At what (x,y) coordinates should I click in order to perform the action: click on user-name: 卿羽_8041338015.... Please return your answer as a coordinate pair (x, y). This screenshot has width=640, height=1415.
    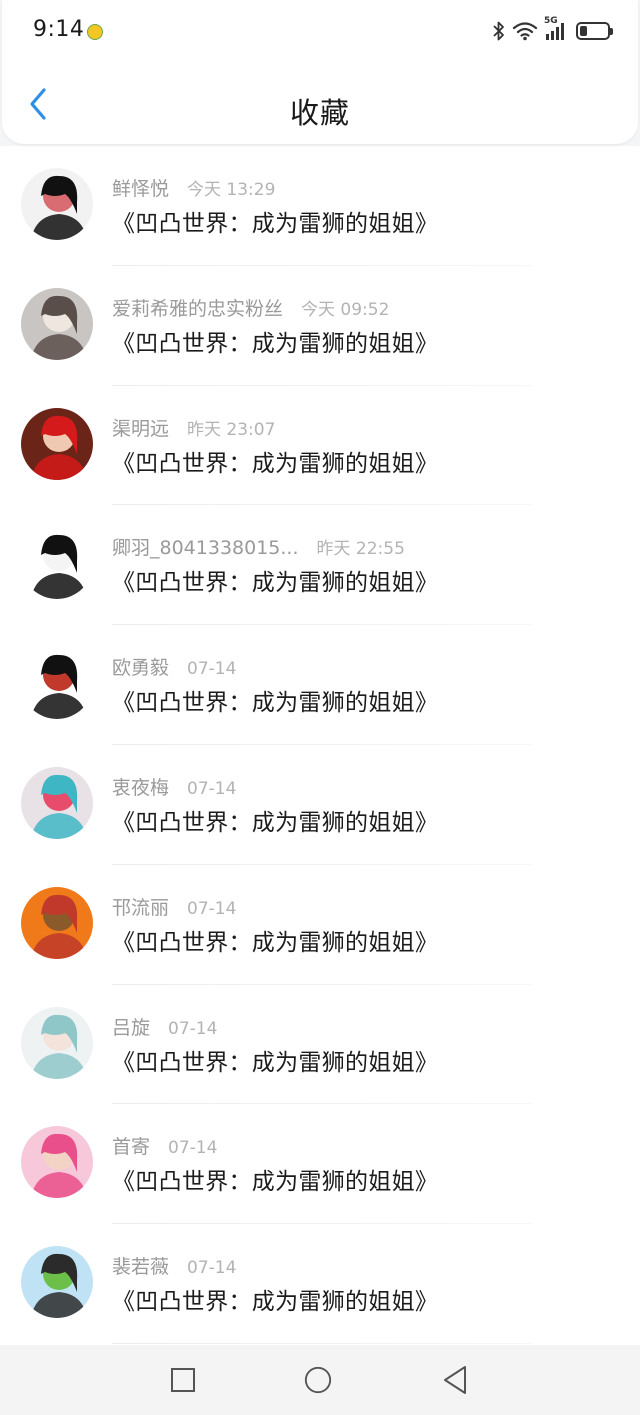
    Looking at the image, I should click on (205, 546).